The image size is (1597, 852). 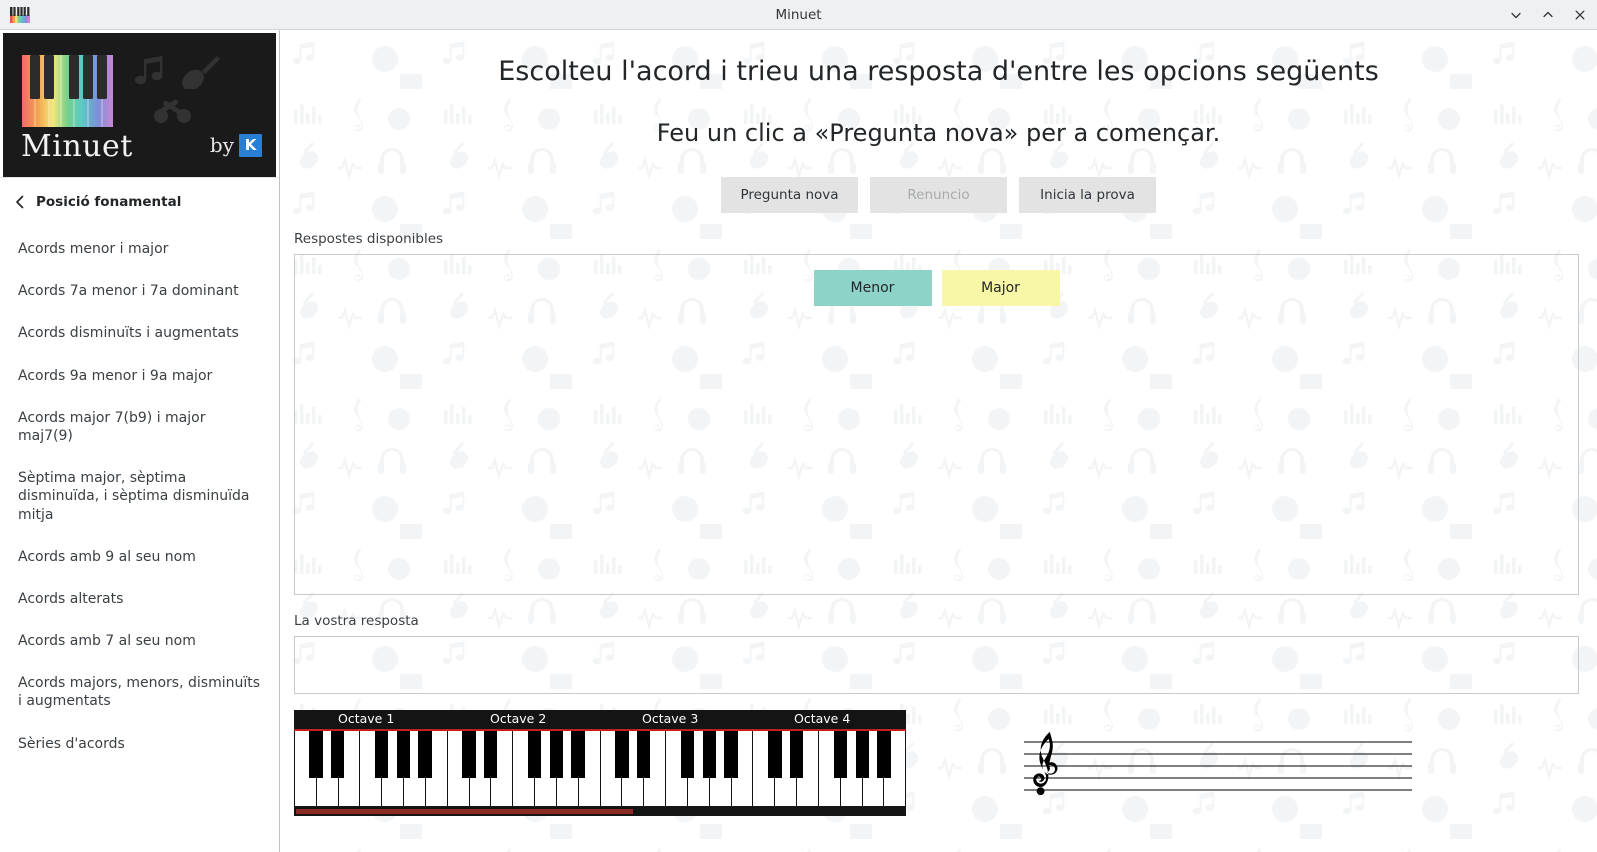 What do you see at coordinates (221, 145) in the screenshot?
I see `by-label: by` at bounding box center [221, 145].